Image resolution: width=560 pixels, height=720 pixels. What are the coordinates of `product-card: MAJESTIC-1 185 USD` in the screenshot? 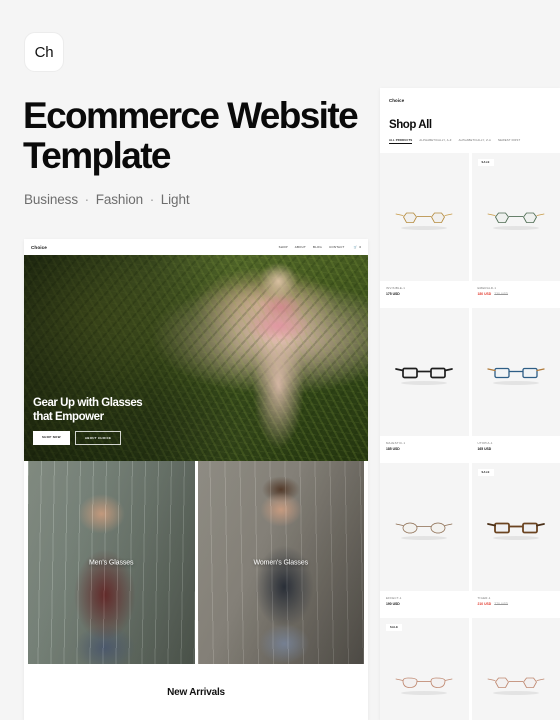 It's located at (424, 384).